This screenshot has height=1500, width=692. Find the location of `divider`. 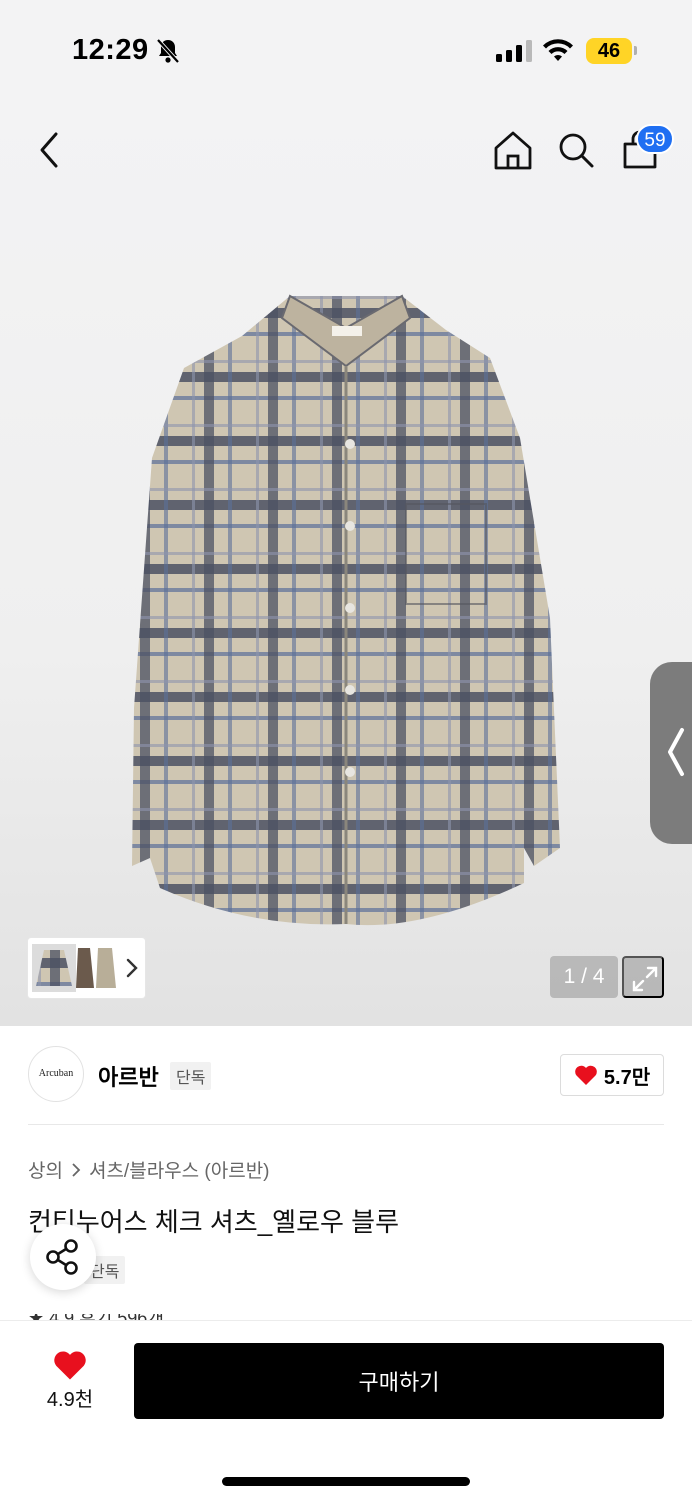

divider is located at coordinates (346, 1124).